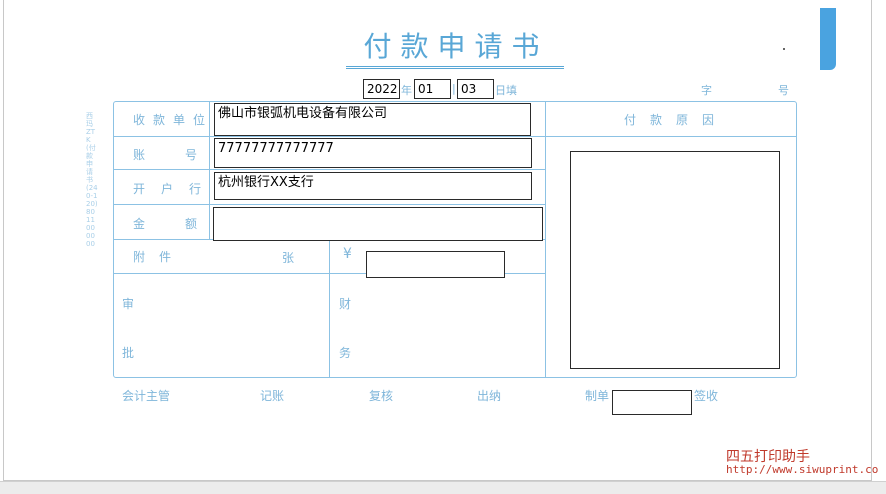 The height and width of the screenshot is (494, 886). I want to click on year-label: 年, so click(406, 90).